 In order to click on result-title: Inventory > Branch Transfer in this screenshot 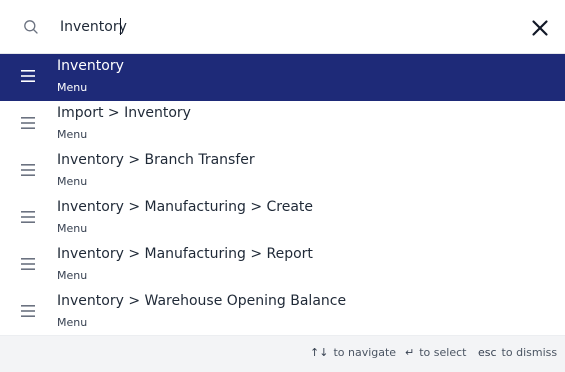, I will do `click(156, 160)`.